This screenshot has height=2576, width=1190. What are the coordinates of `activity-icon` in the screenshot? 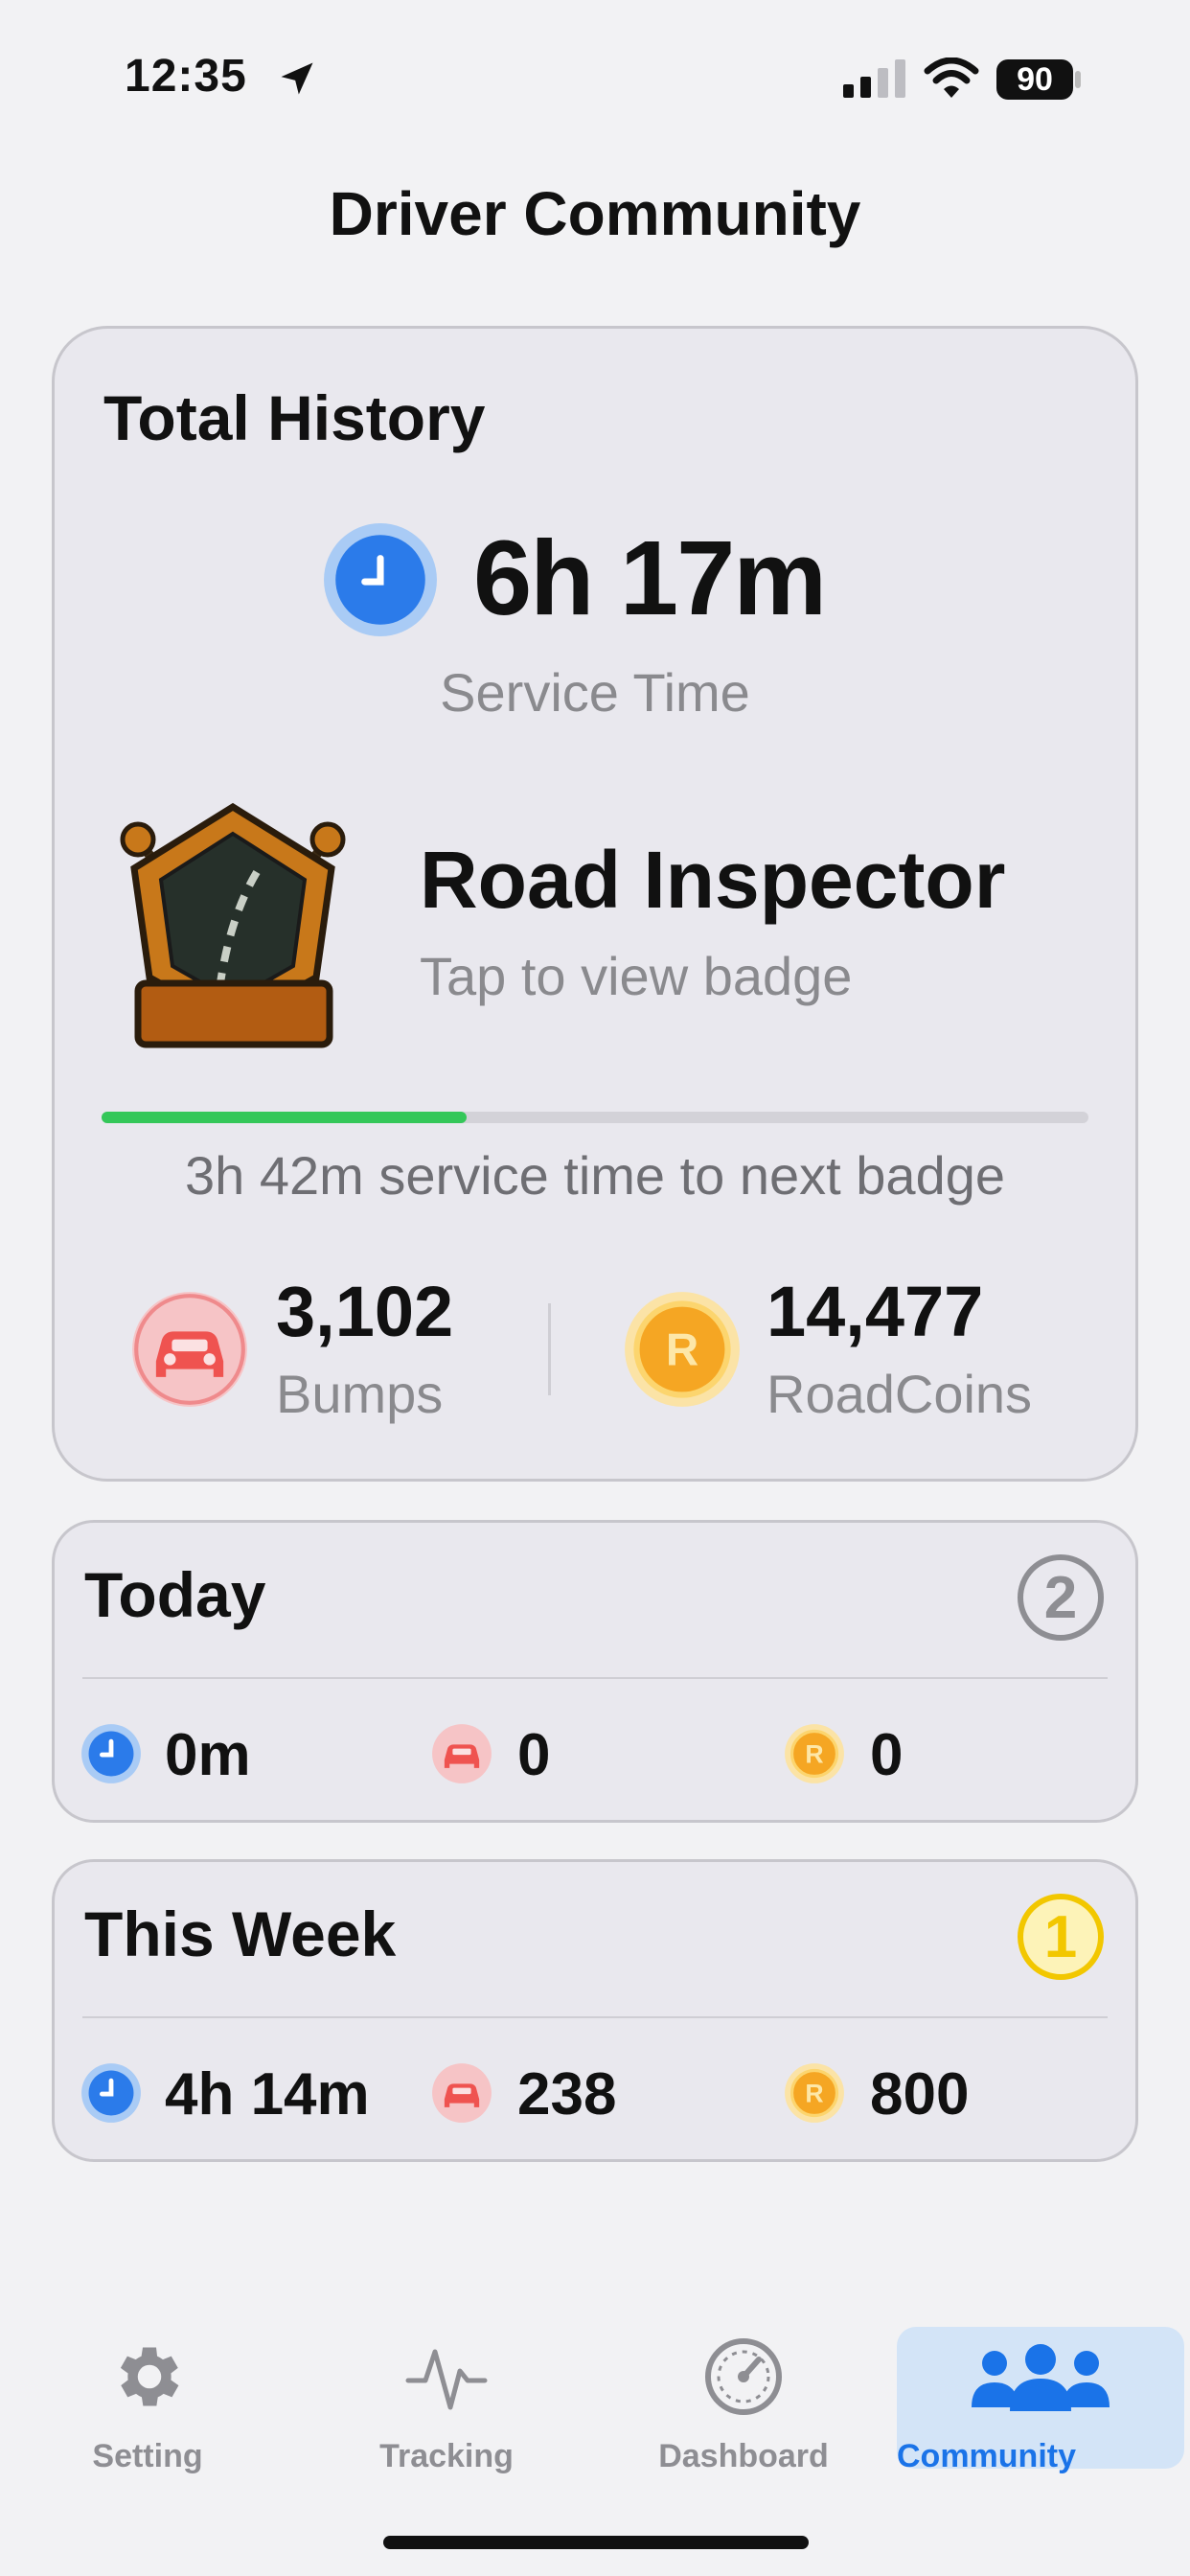 It's located at (447, 2379).